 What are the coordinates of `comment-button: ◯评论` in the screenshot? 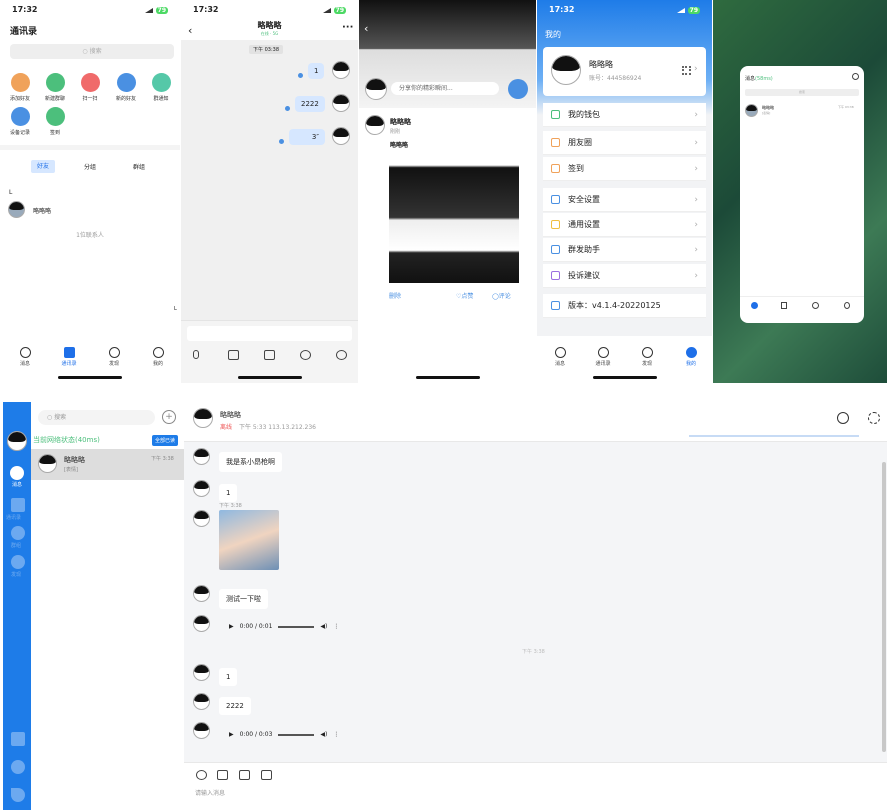 It's located at (501, 295).